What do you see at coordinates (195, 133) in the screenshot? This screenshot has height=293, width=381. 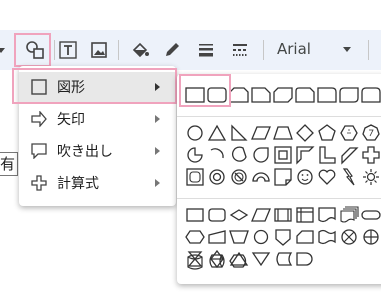 I see `oval-shape-icon` at bounding box center [195, 133].